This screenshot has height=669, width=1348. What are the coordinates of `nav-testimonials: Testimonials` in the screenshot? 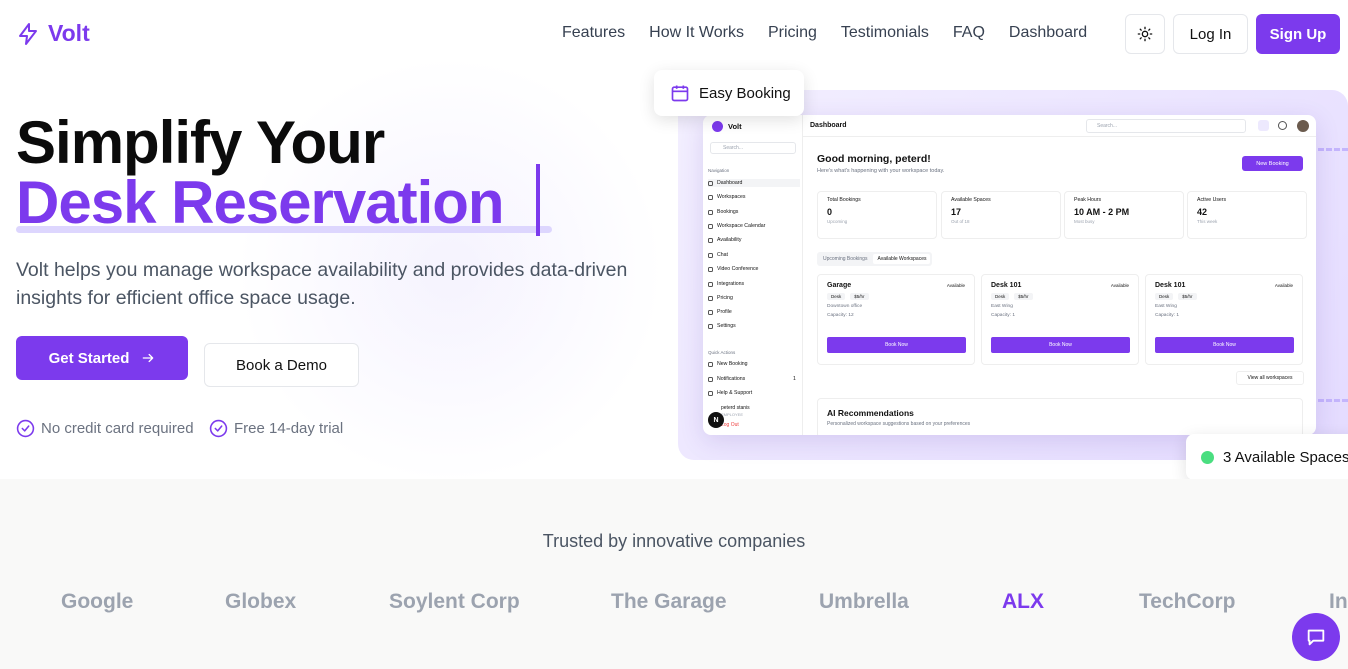 It's located at (885, 33).